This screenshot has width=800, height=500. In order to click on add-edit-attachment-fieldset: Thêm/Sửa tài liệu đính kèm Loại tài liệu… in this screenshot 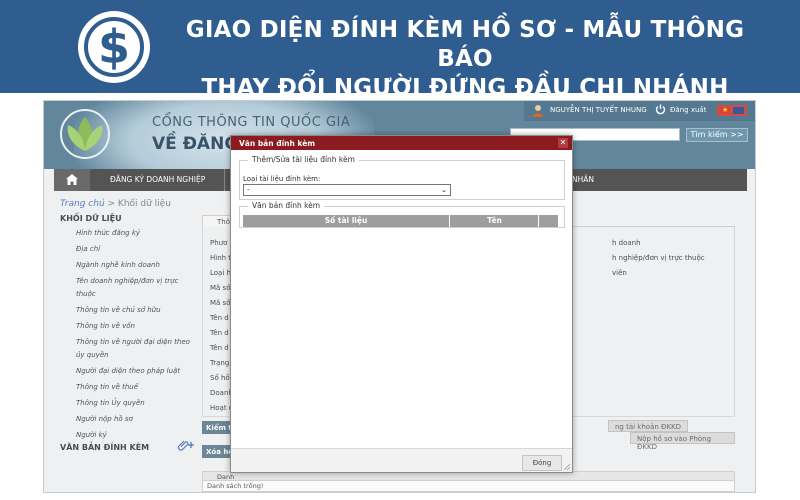, I will do `click(402, 177)`.